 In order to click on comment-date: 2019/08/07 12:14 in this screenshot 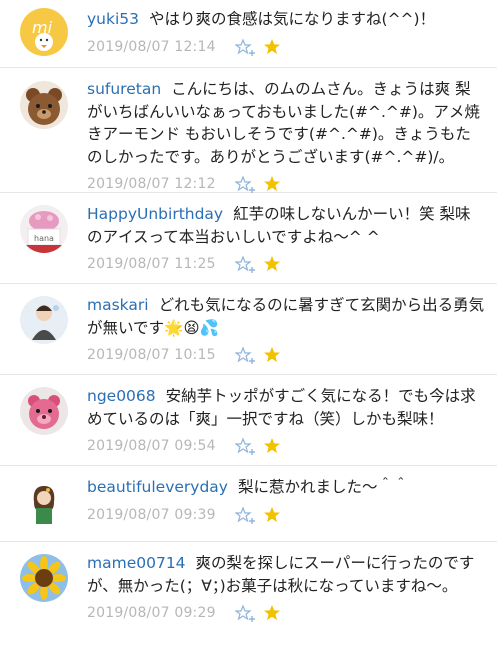, I will do `click(151, 46)`.